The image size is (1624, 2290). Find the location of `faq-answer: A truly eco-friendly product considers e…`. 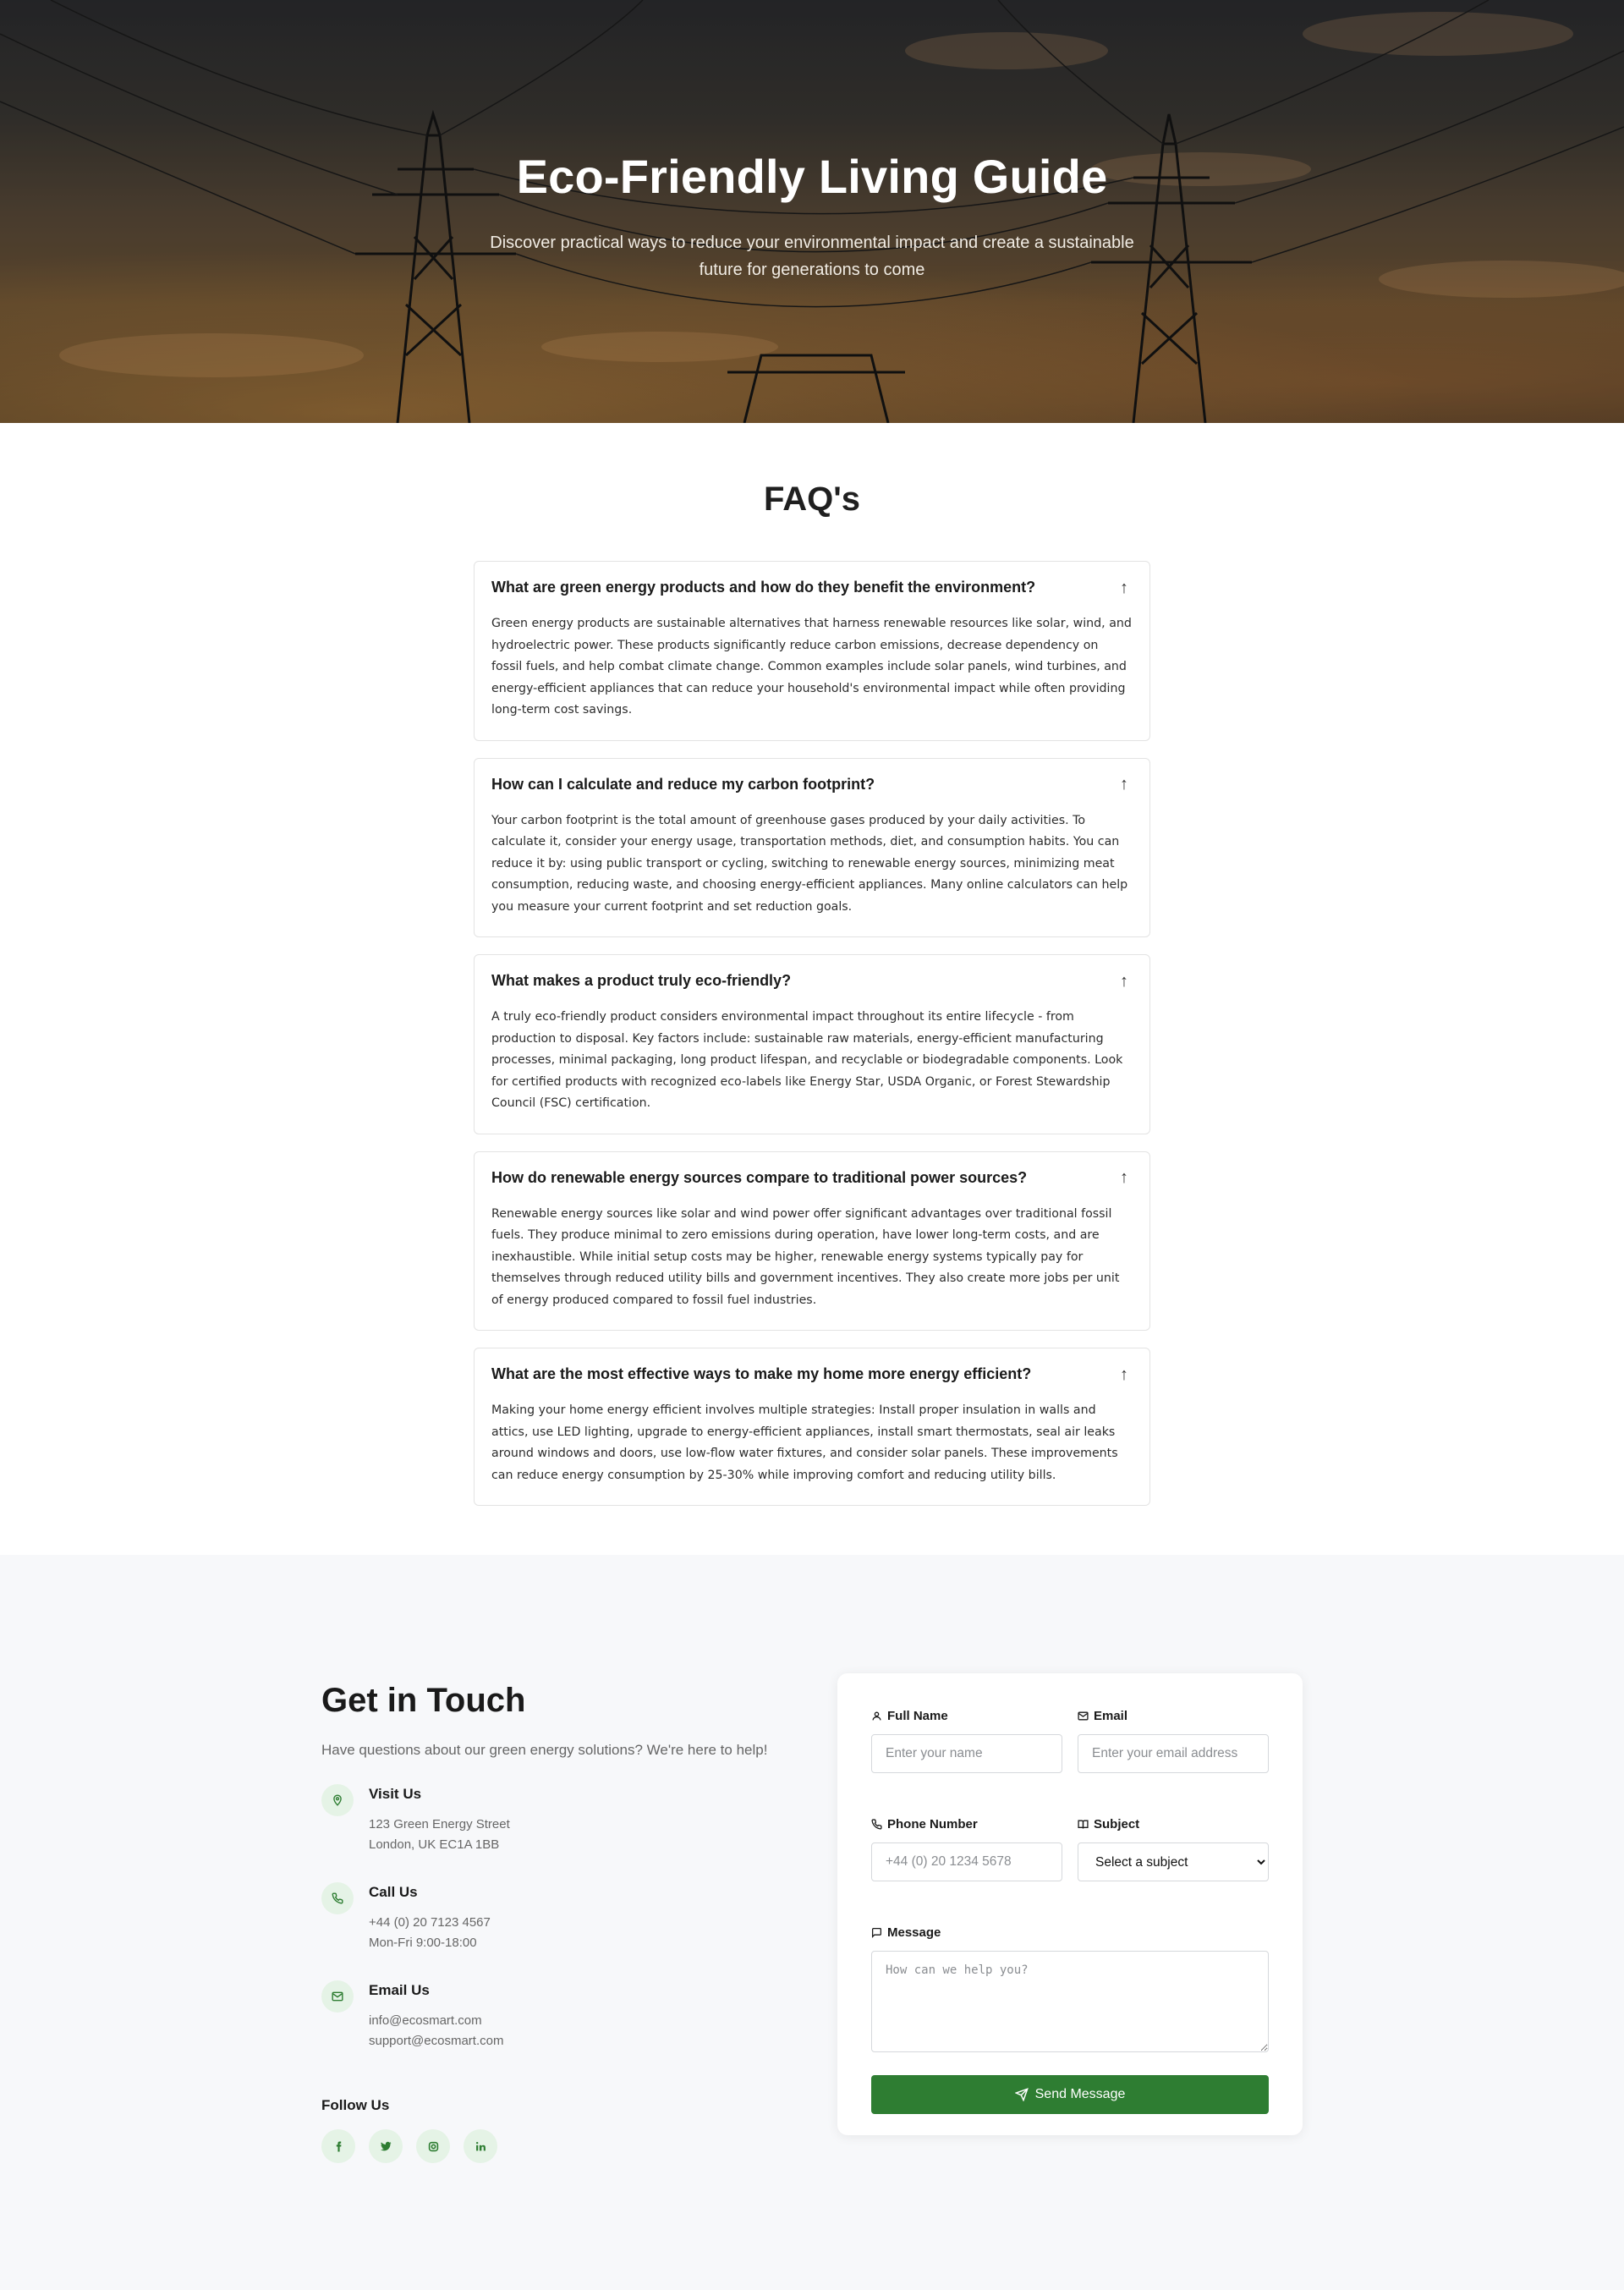

faq-answer: A truly eco-friendly product considers e… is located at coordinates (807, 1060).